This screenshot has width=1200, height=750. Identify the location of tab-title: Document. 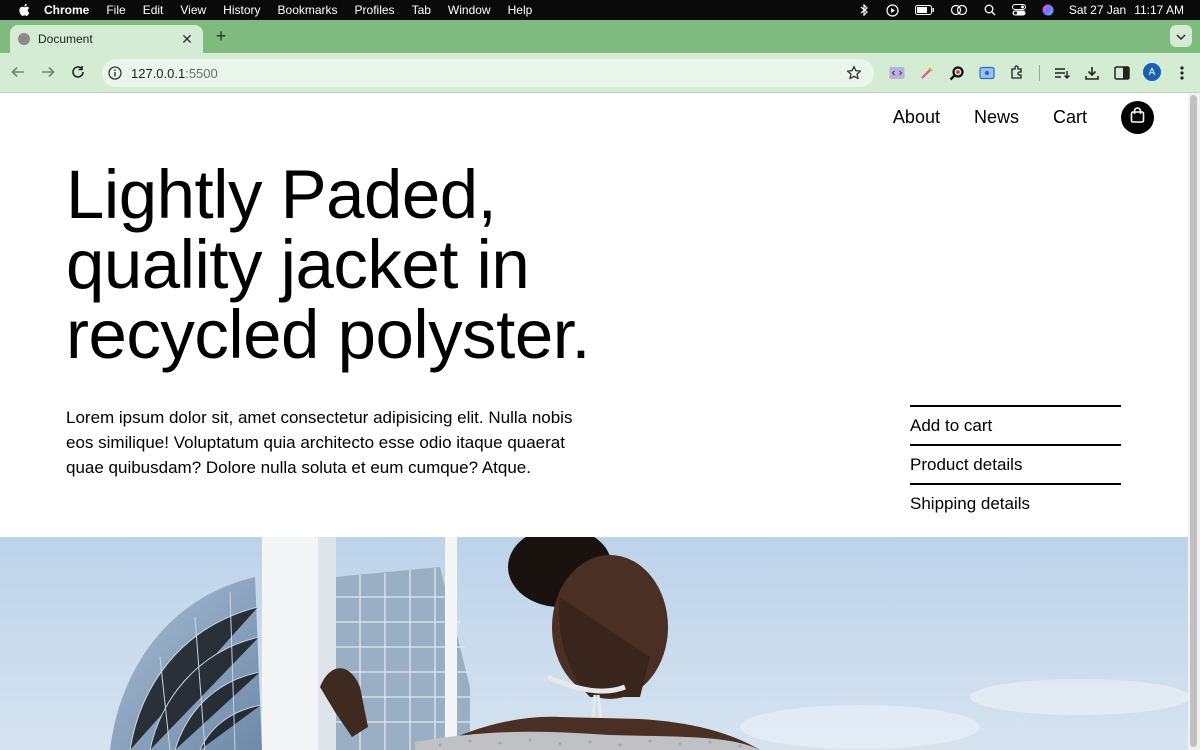
(65, 39).